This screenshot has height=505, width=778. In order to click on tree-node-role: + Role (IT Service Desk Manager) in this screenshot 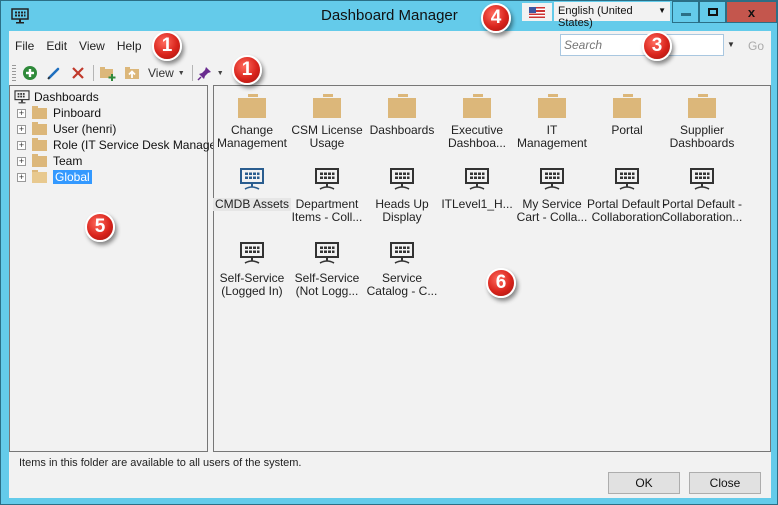, I will do `click(120, 145)`.